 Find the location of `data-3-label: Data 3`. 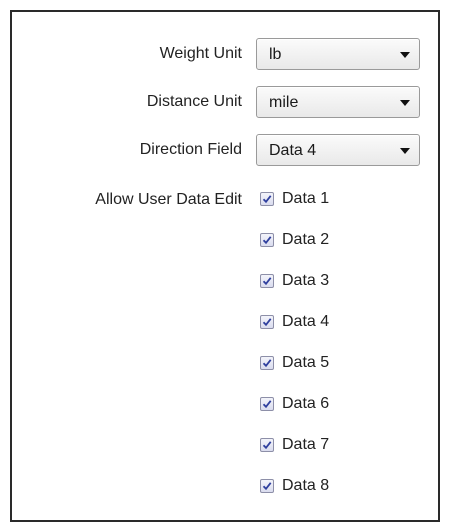

data-3-label: Data 3 is located at coordinates (306, 280).